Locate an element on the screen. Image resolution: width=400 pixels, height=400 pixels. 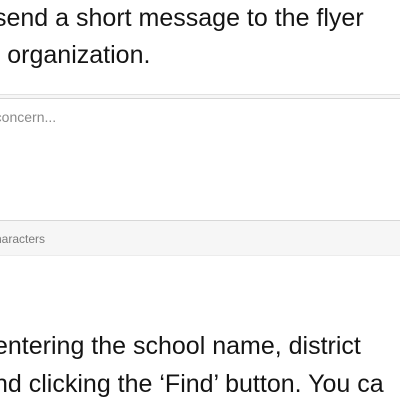
instruction-text-line: send a short message to the flyer is located at coordinates (182, 18).